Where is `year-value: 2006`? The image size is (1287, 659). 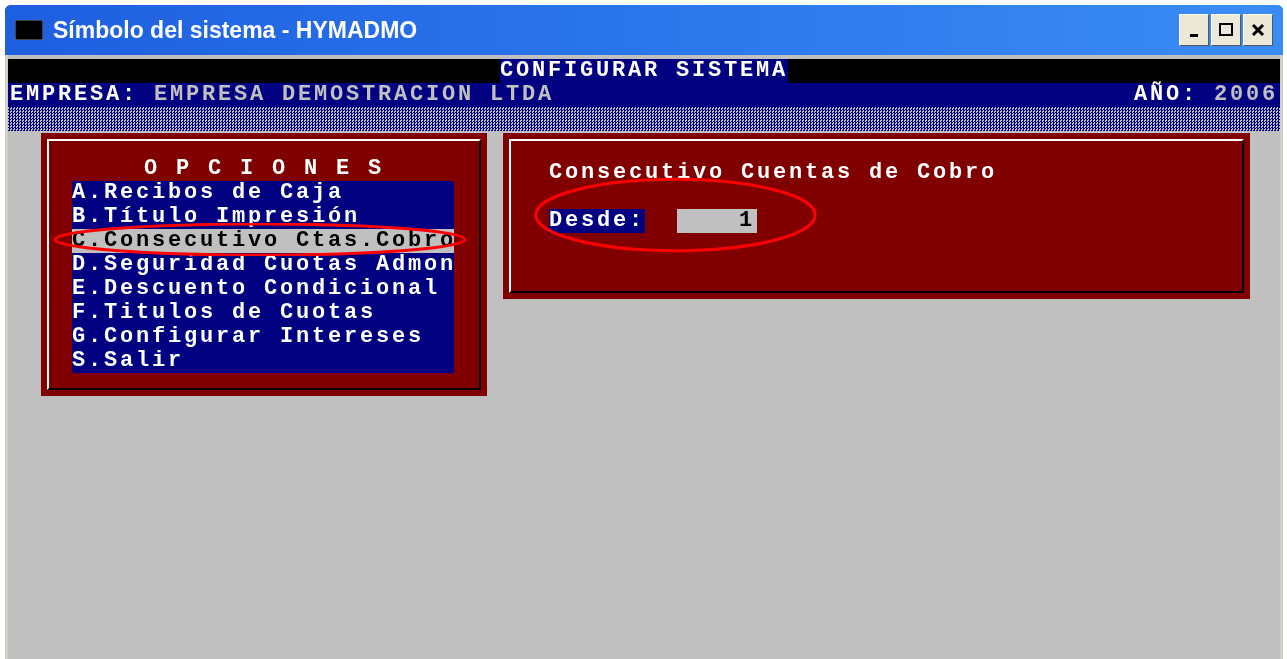 year-value: 2006 is located at coordinates (1246, 95).